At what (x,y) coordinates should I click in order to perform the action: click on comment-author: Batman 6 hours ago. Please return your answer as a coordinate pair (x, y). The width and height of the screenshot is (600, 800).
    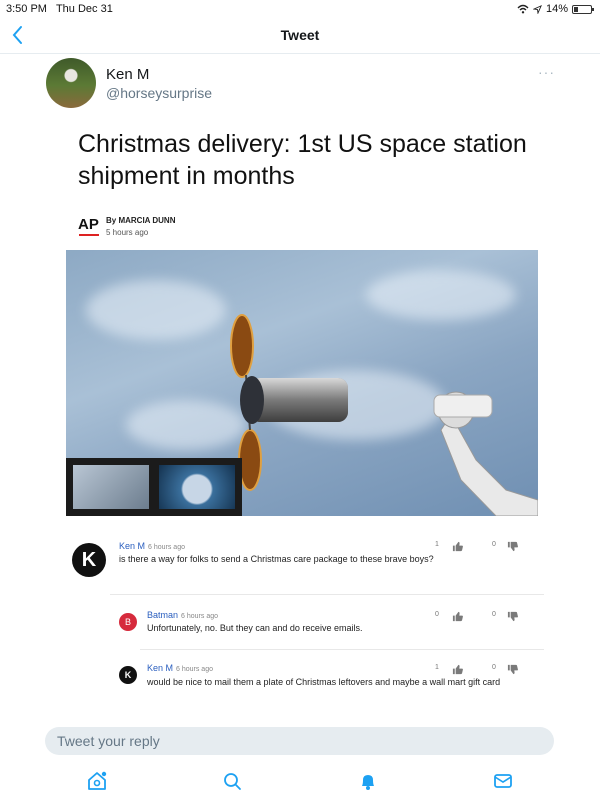
    Looking at the image, I should click on (182, 615).